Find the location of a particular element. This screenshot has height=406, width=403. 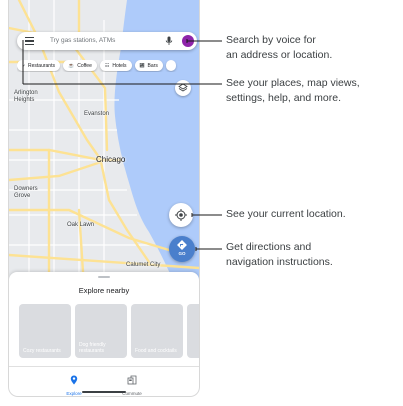

bed-icon: ☷ is located at coordinates (107, 65).